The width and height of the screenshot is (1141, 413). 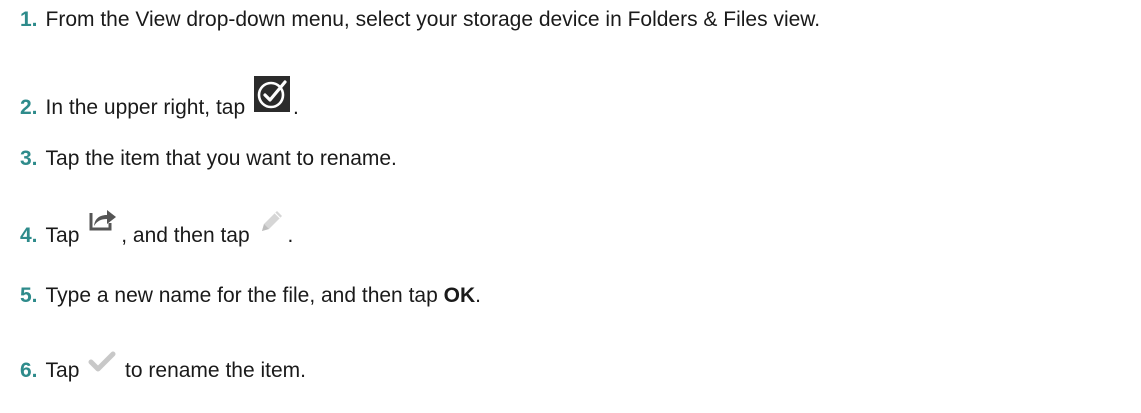 I want to click on step-number: 4., so click(x=29, y=235).